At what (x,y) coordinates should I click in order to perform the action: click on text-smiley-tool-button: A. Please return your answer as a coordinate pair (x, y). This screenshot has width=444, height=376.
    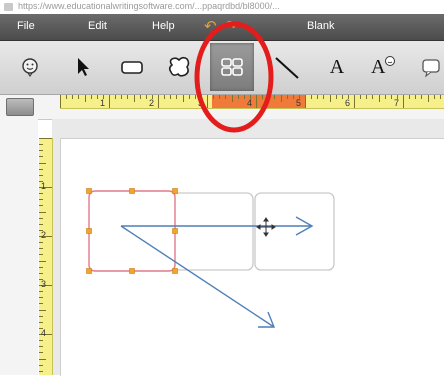
    Looking at the image, I should click on (382, 67).